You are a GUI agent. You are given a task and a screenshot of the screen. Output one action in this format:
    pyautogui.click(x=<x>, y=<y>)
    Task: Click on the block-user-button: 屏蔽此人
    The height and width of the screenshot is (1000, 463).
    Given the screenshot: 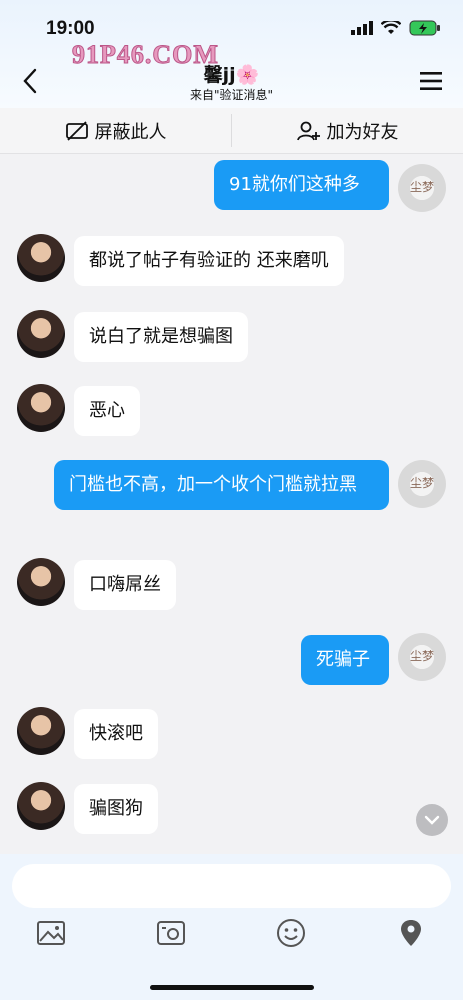 What is the action you would take?
    pyautogui.click(x=115, y=130)
    